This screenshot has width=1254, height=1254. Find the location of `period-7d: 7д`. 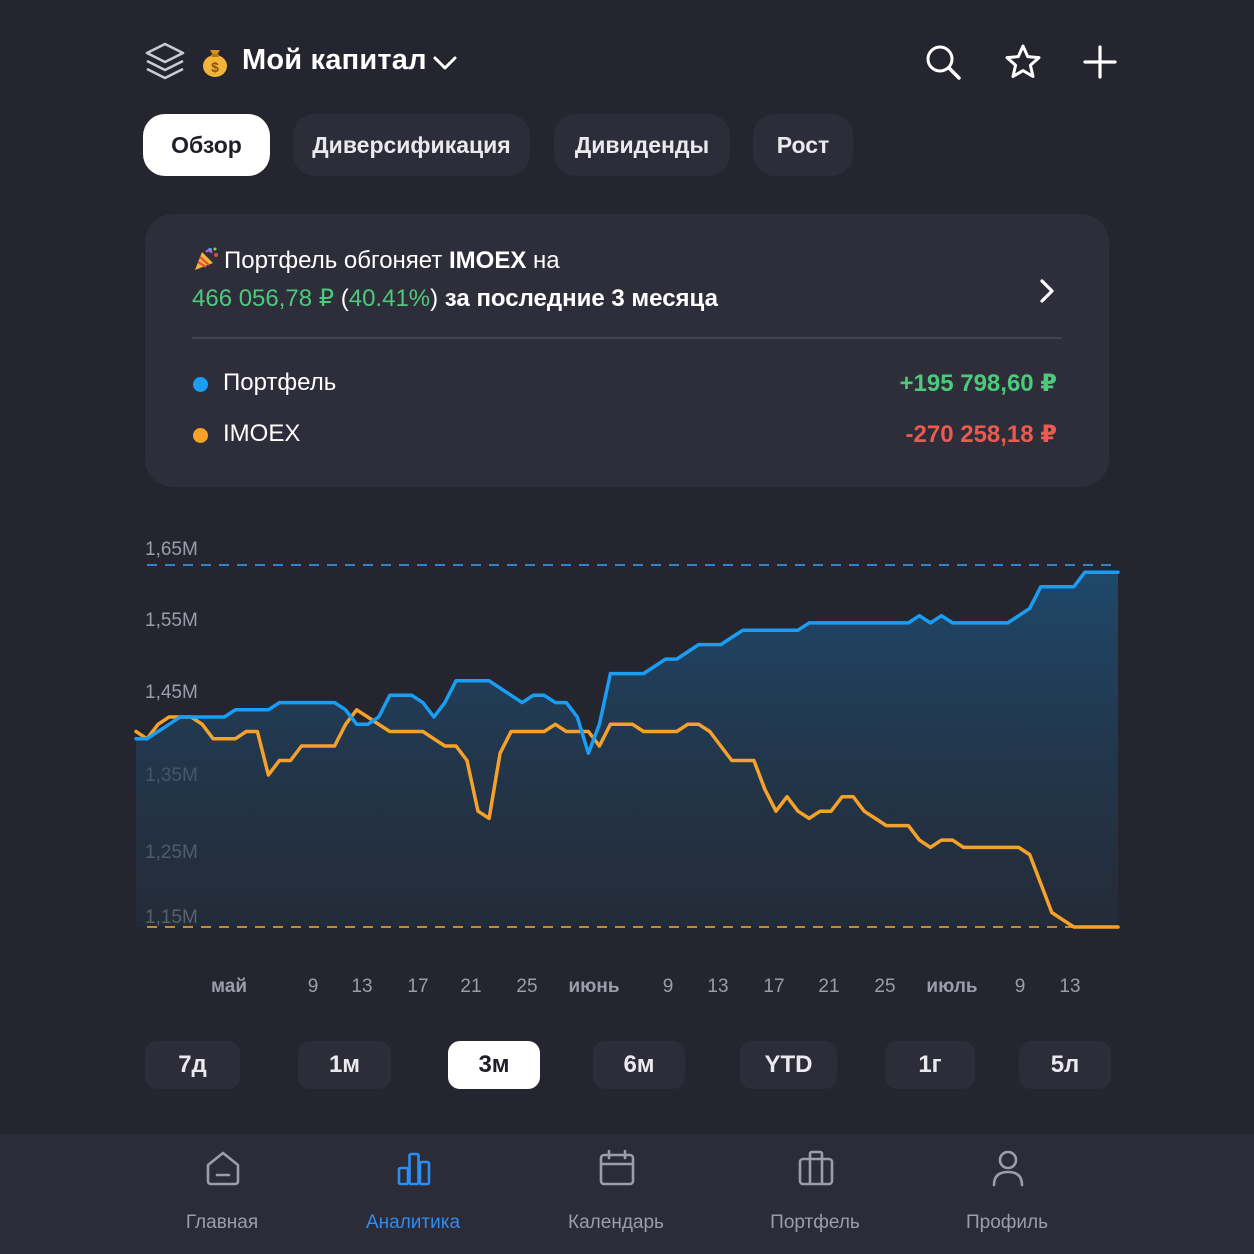

period-7d: 7д is located at coordinates (192, 1065).